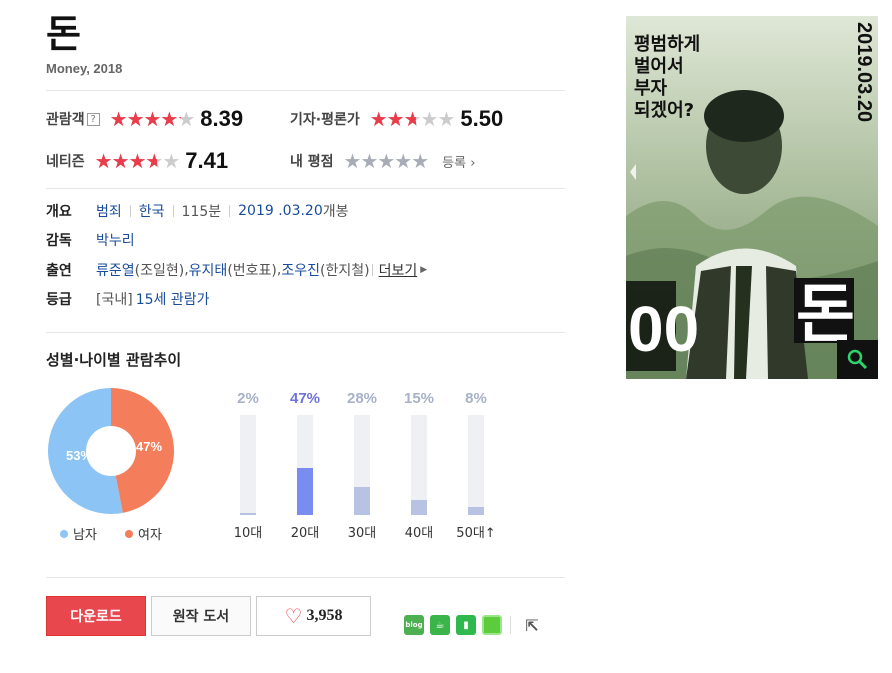 The width and height of the screenshot is (892, 673). I want to click on legend-male: 남자, so click(78, 533).